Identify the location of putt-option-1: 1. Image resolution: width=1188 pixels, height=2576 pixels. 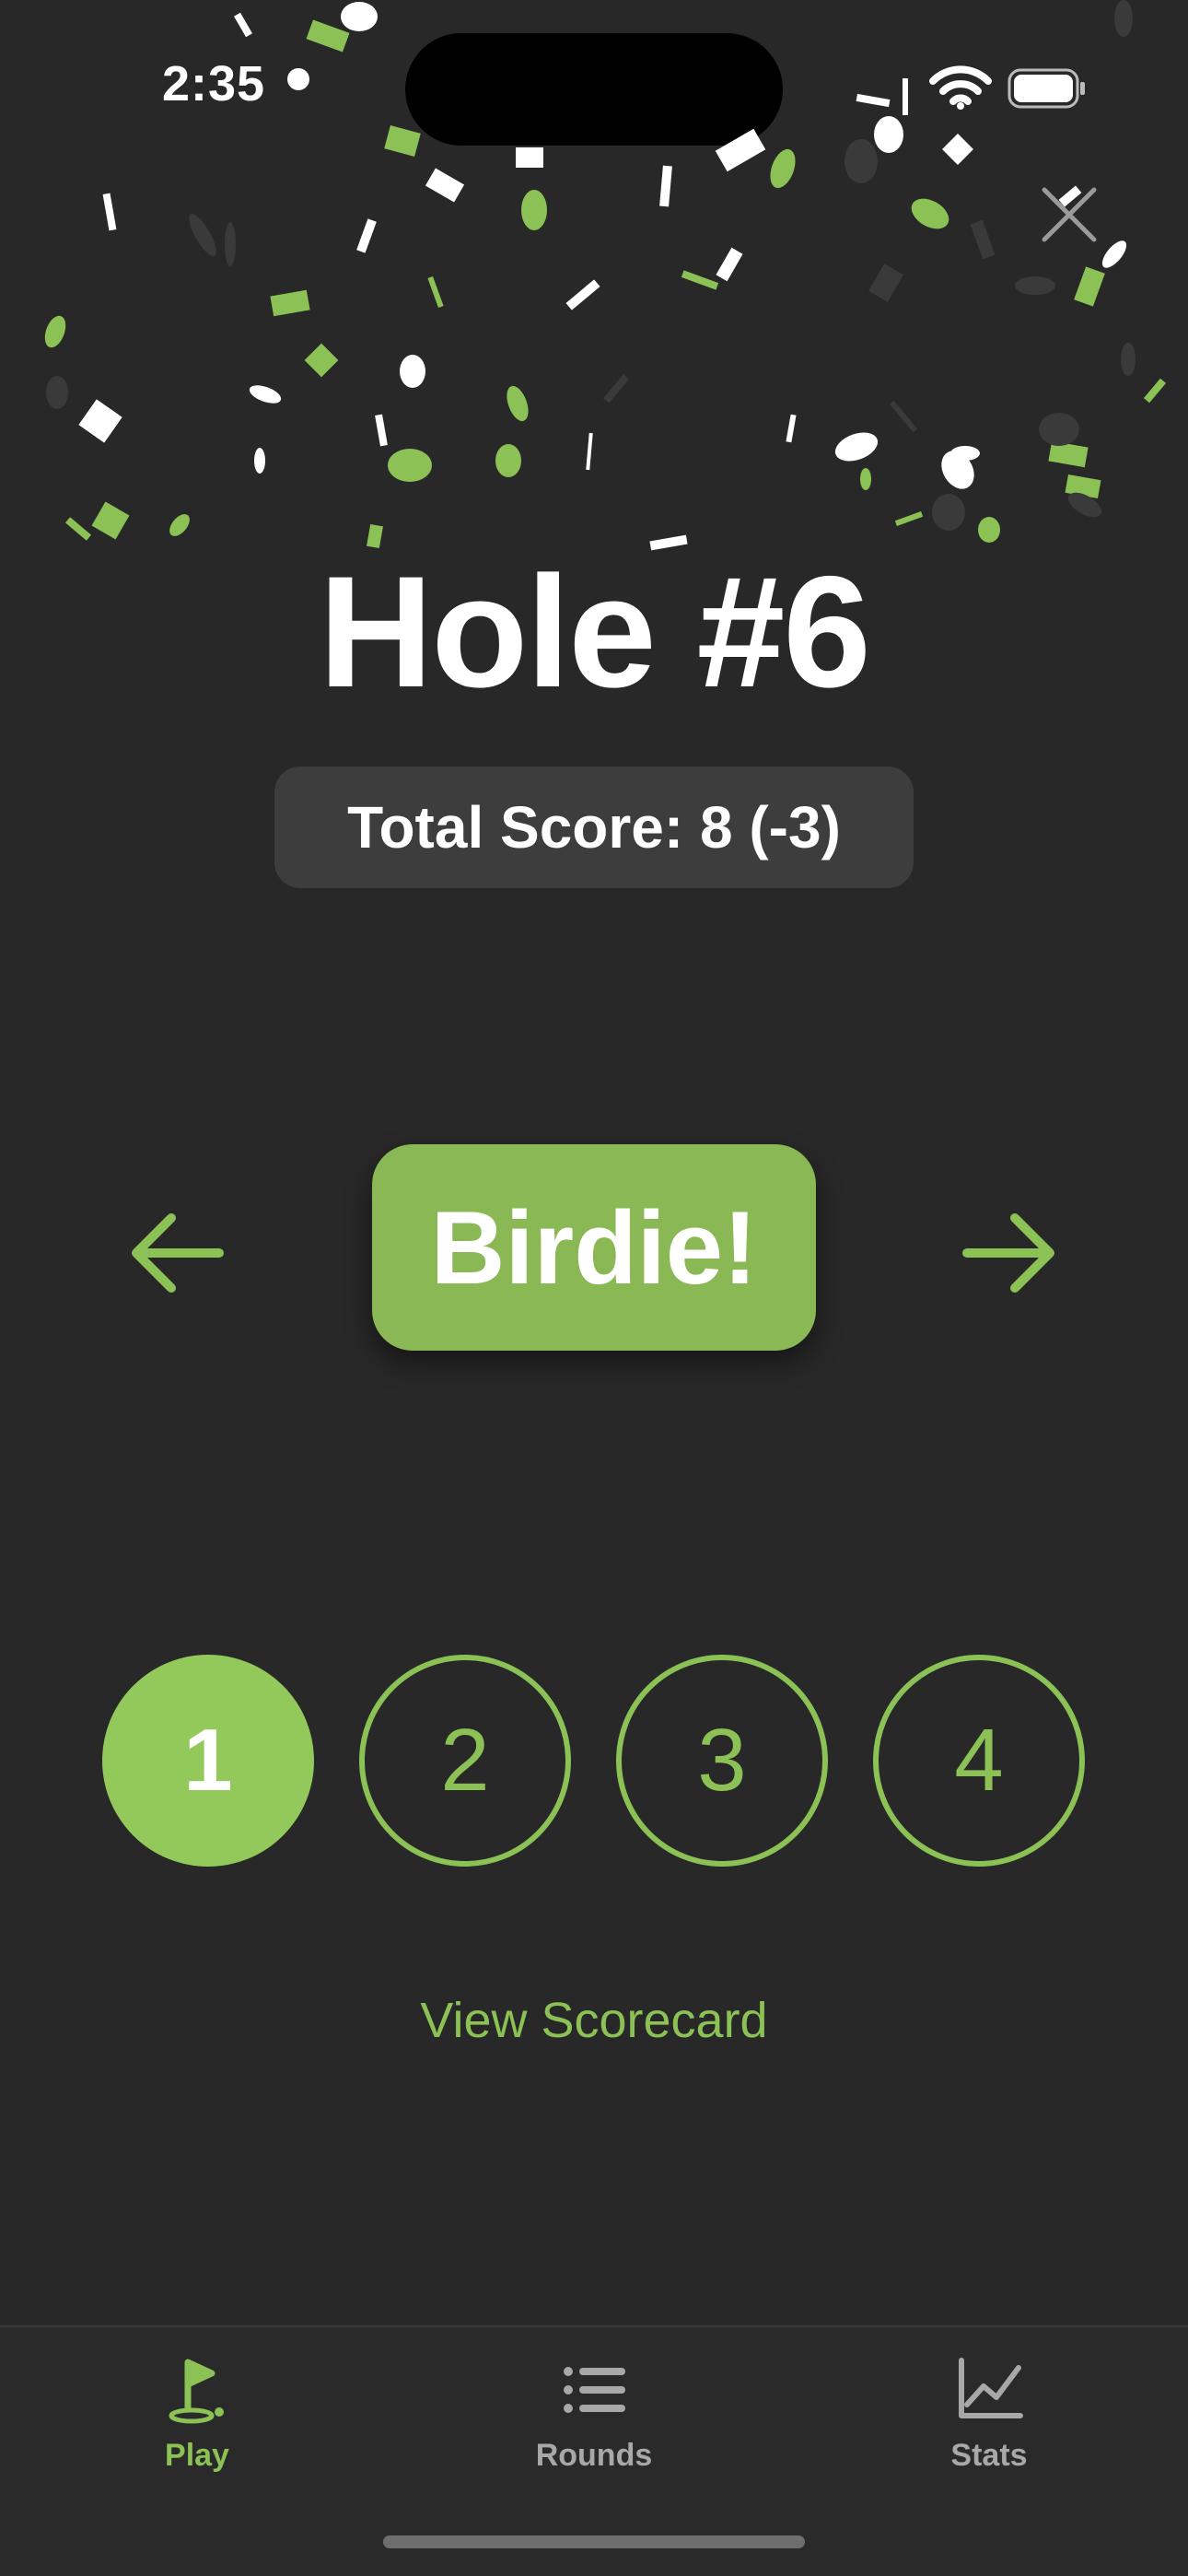
(208, 1761).